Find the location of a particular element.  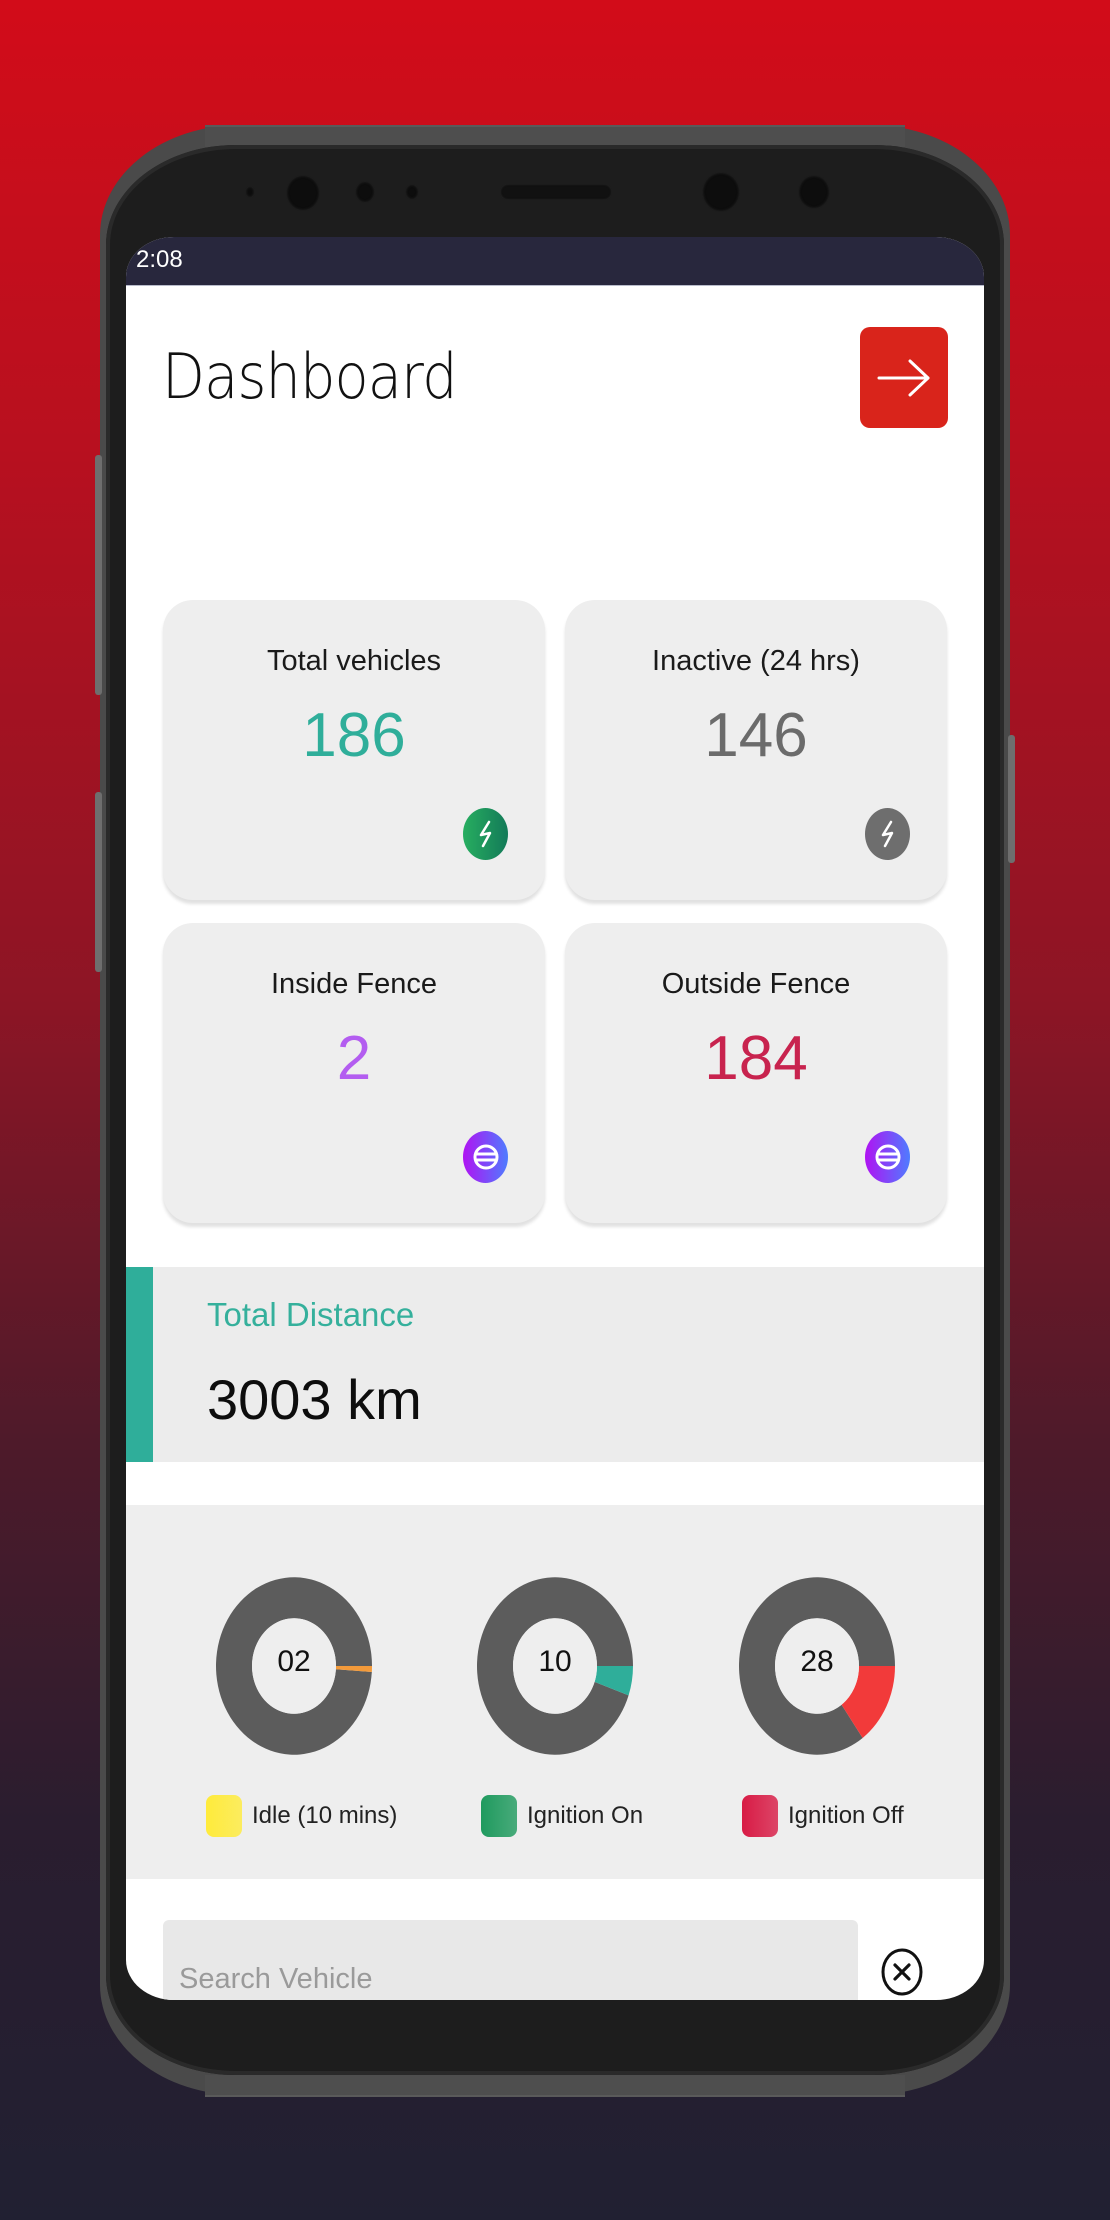

volume-button is located at coordinates (98, 575).